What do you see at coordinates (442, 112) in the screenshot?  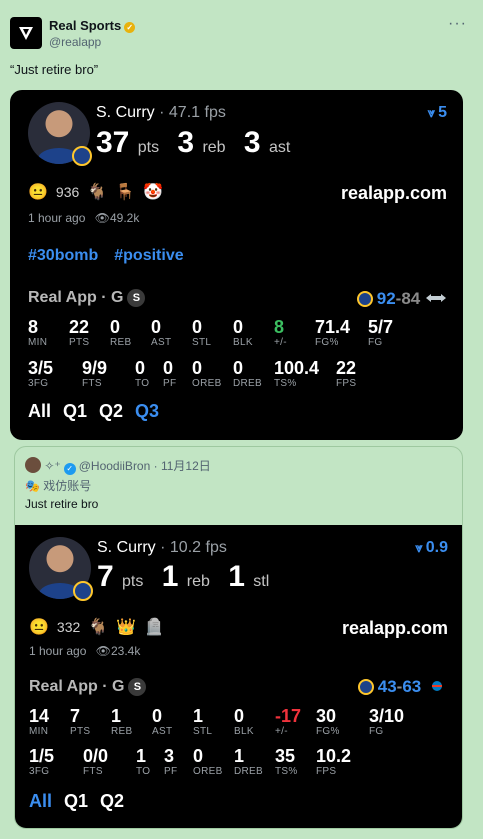 I see `rank-value: 5` at bounding box center [442, 112].